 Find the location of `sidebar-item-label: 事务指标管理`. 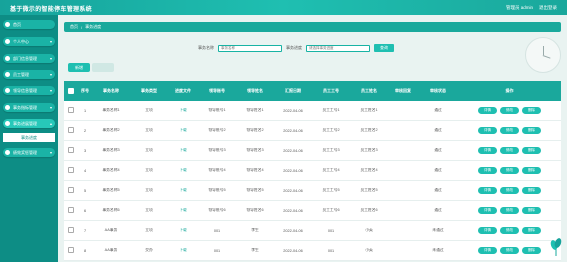

sidebar-item-label: 事务指标管理 is located at coordinates (25, 107).